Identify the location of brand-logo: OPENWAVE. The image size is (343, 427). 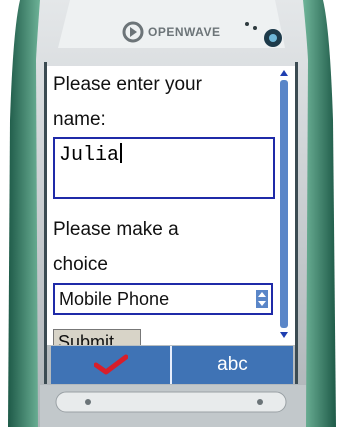
(171, 32).